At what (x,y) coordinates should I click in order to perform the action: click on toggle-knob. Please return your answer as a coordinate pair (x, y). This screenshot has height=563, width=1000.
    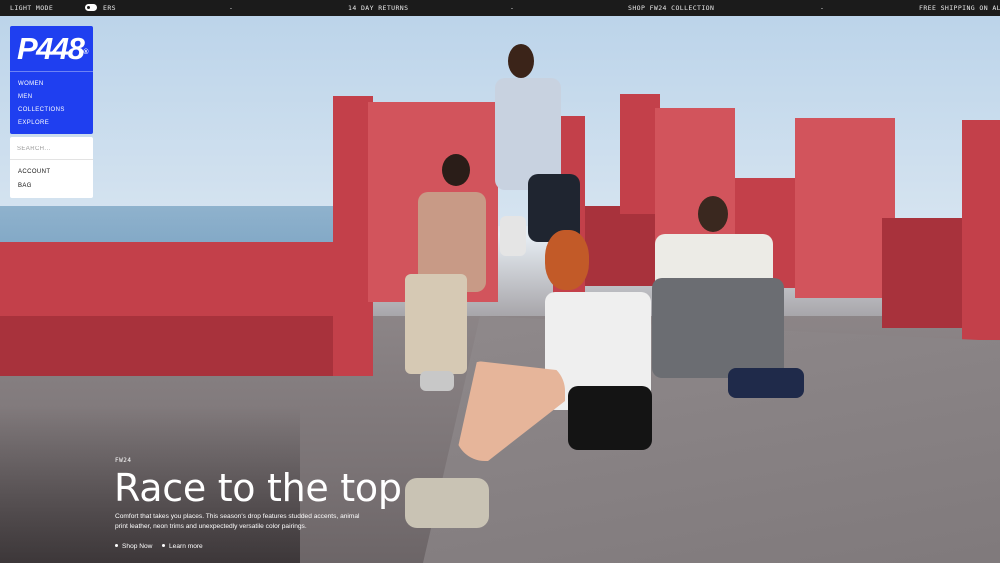
    Looking at the image, I should click on (88, 7).